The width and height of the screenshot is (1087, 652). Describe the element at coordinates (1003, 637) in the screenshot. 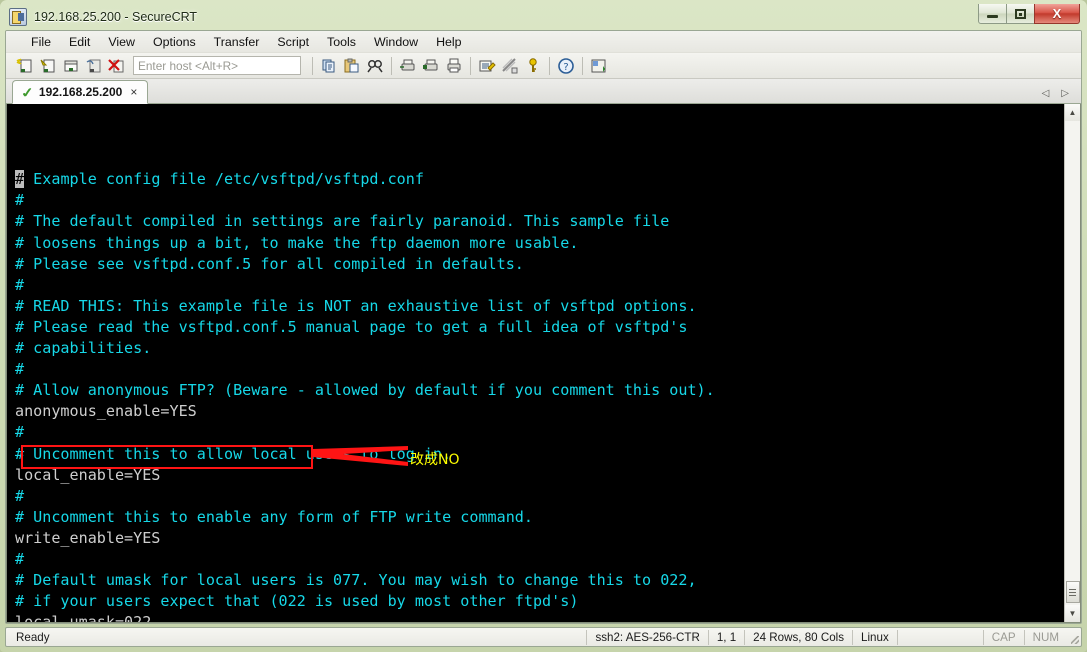

I see `status-caps: CAP` at that location.